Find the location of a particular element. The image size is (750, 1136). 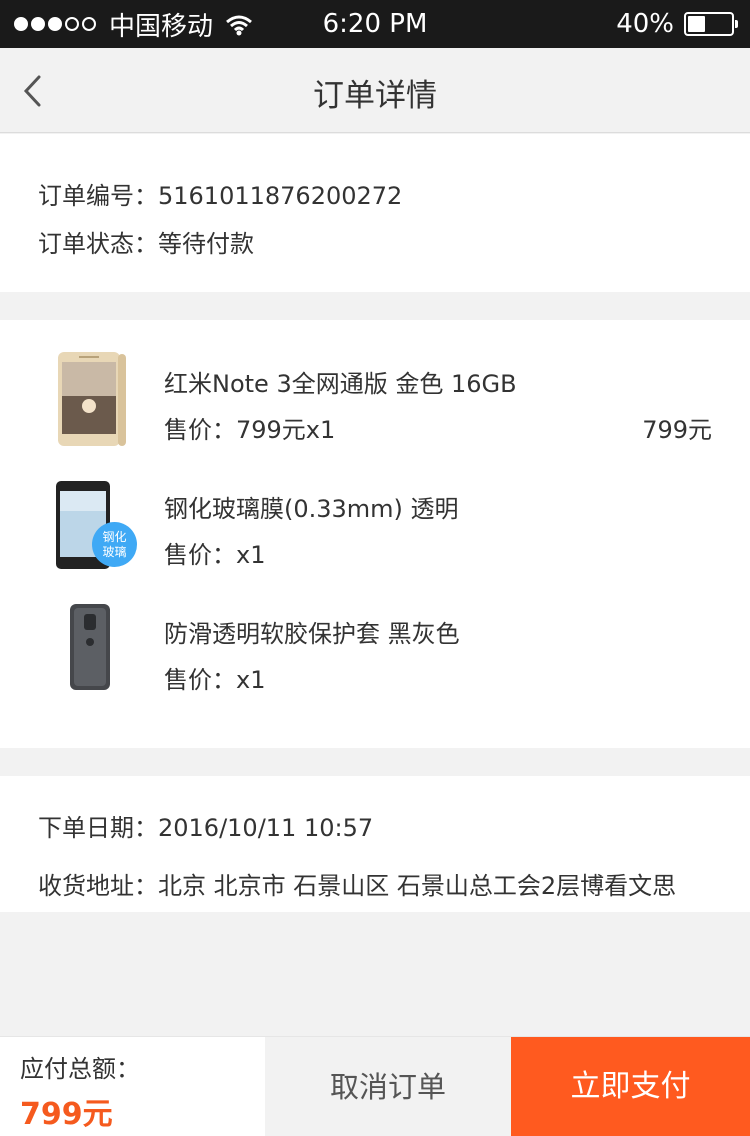

pay-now-button: 立即支付 is located at coordinates (630, 1086).